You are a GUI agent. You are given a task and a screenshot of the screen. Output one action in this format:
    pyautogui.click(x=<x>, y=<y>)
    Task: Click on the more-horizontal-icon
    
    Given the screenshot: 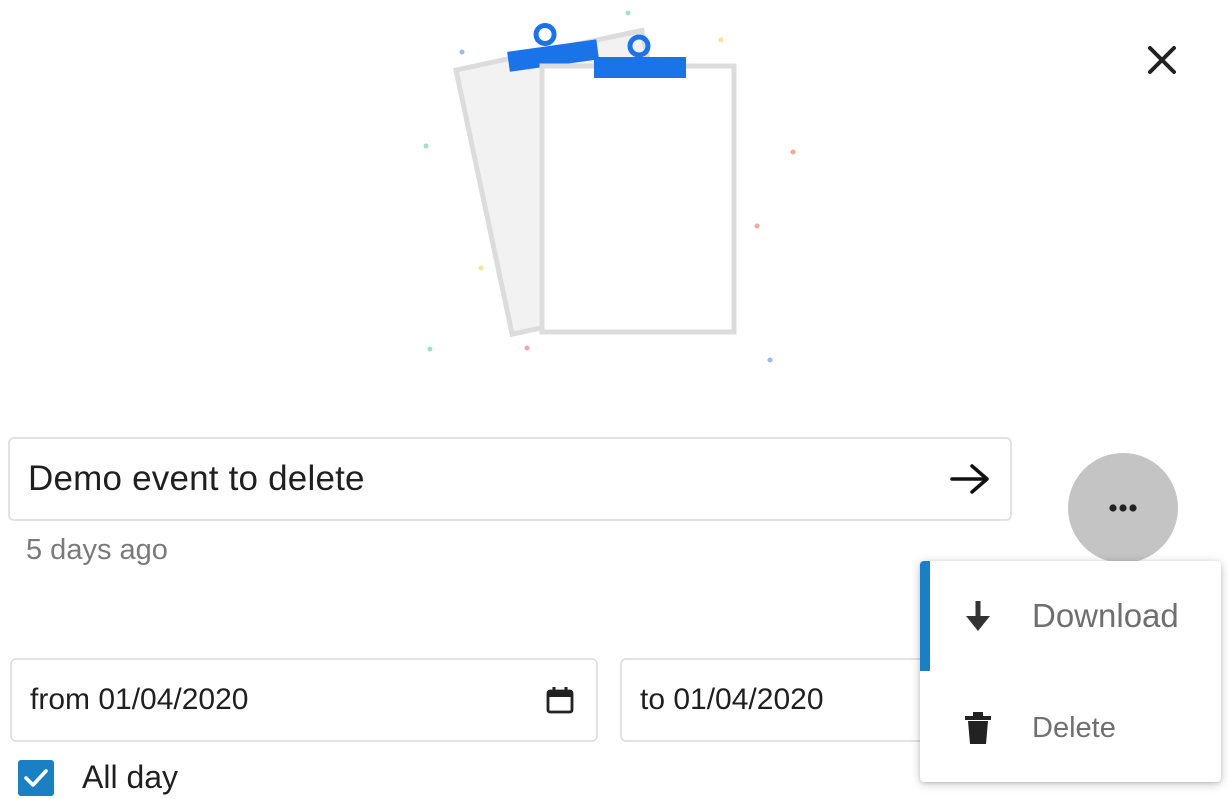 What is the action you would take?
    pyautogui.click(x=1123, y=508)
    